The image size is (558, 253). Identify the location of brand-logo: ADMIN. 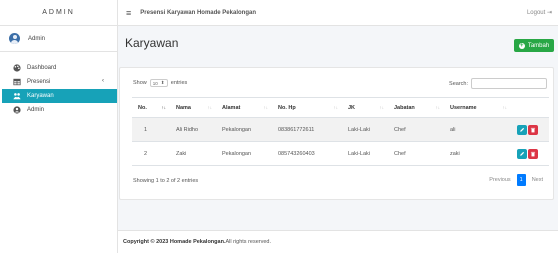
(58, 13).